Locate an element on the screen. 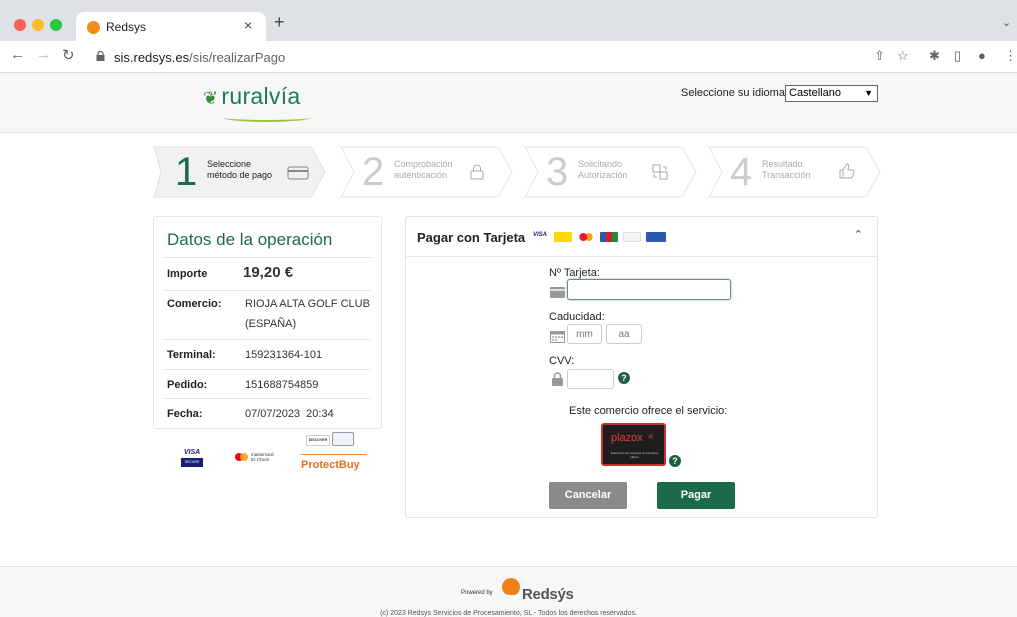 The height and width of the screenshot is (617, 1017). operation-title: Datos de la operación is located at coordinates (250, 239).